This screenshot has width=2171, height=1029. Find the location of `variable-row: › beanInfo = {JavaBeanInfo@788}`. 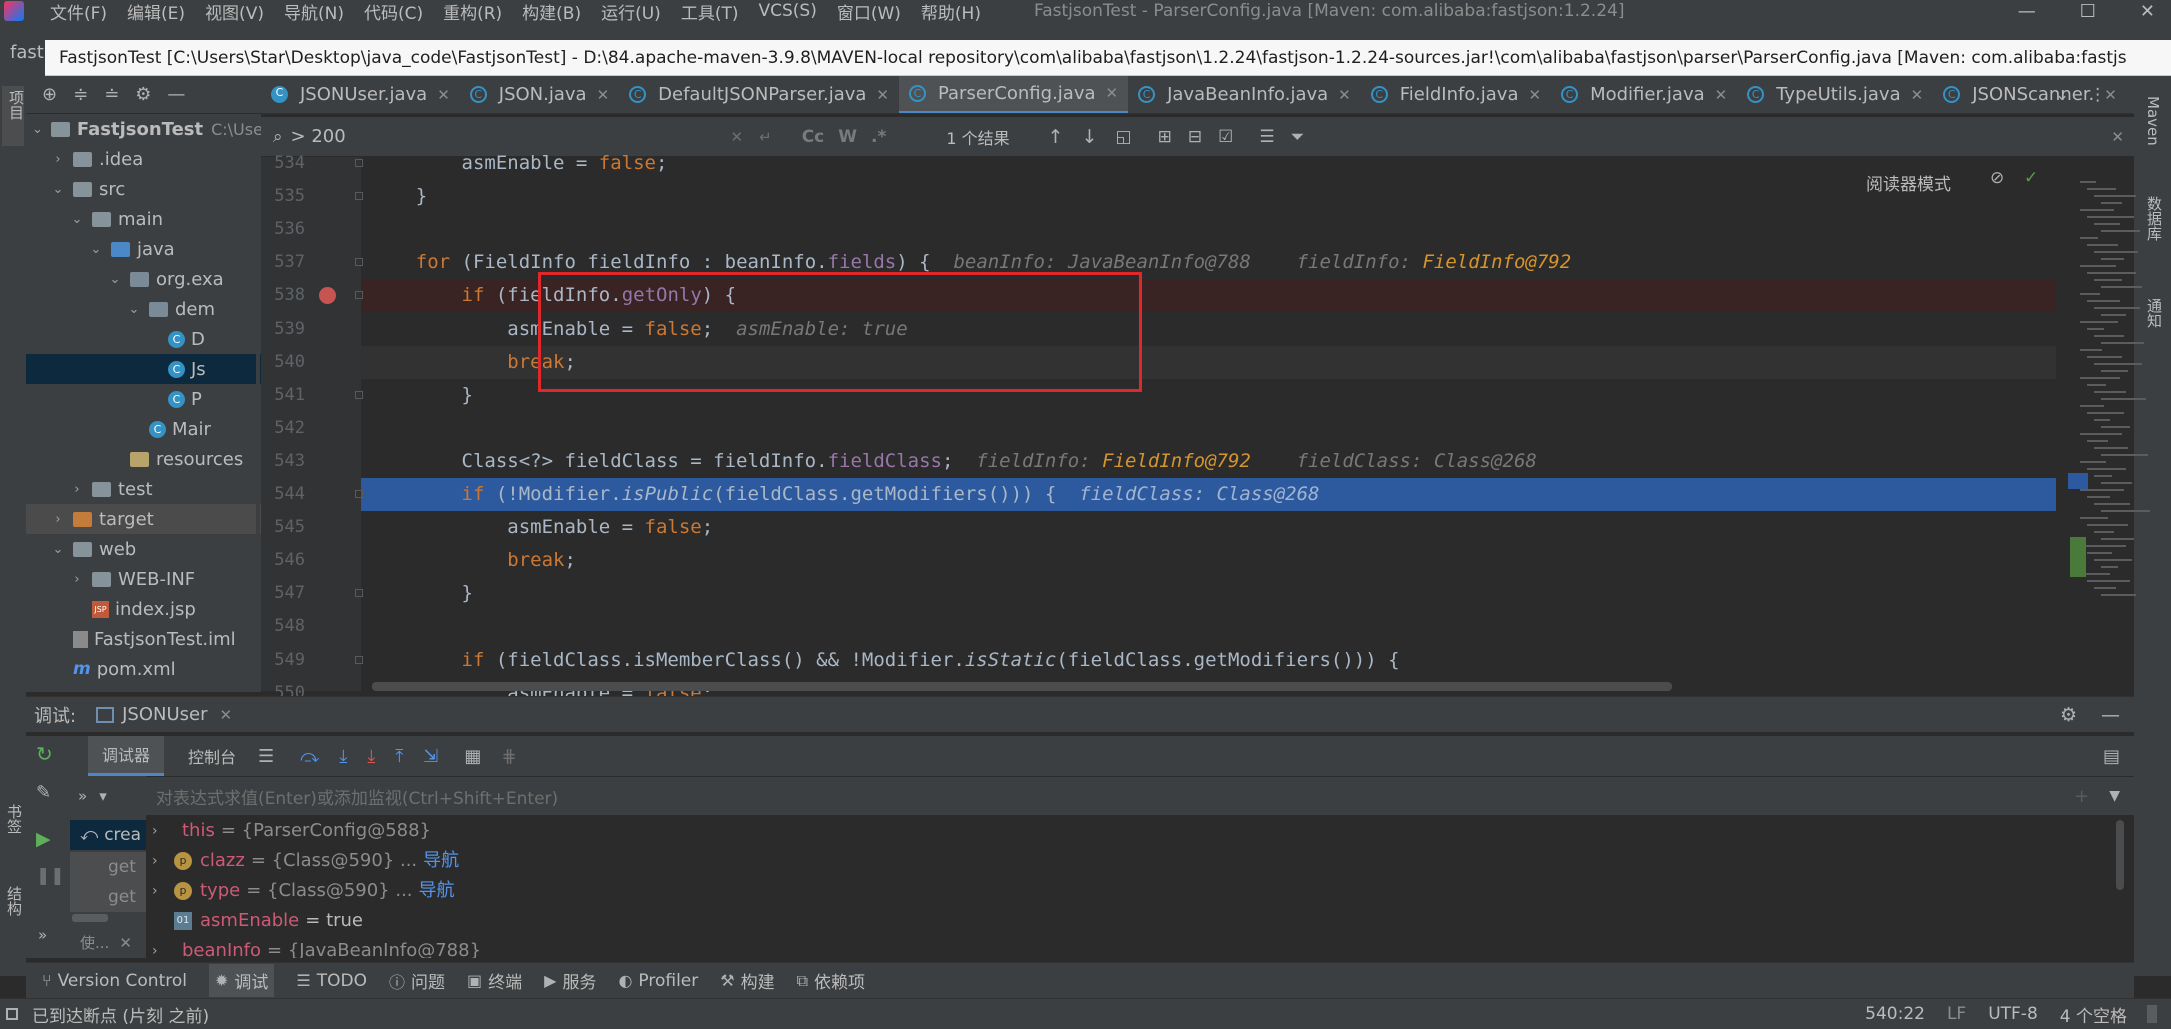

variable-row: › beanInfo = {JavaBeanInfo@788} is located at coordinates (316, 947).